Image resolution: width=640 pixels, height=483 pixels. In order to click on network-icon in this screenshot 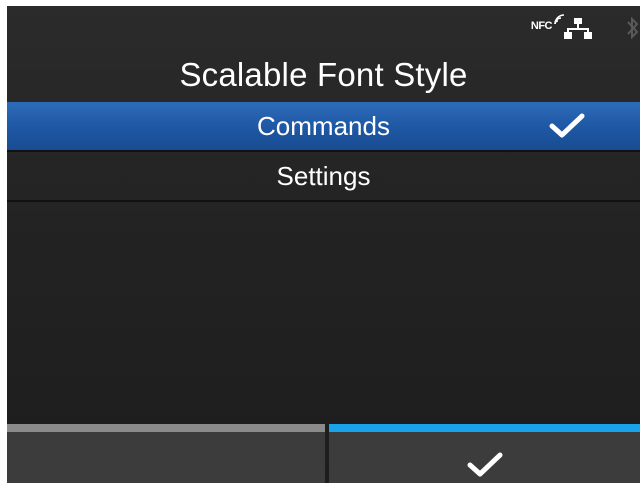, I will do `click(578, 28)`.